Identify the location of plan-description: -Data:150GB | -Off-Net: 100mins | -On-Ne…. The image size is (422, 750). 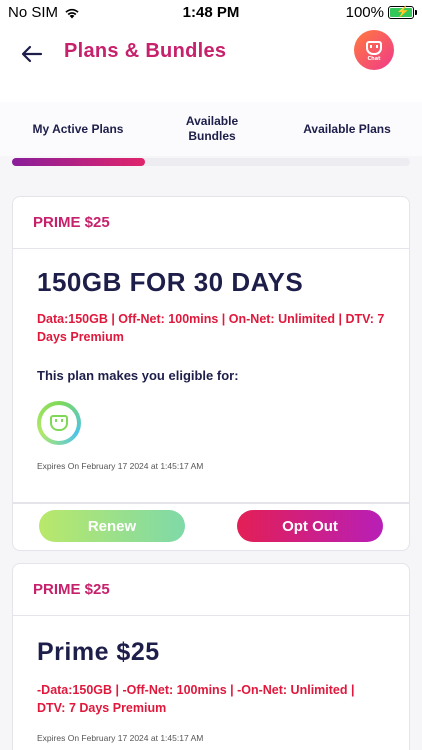
(196, 699).